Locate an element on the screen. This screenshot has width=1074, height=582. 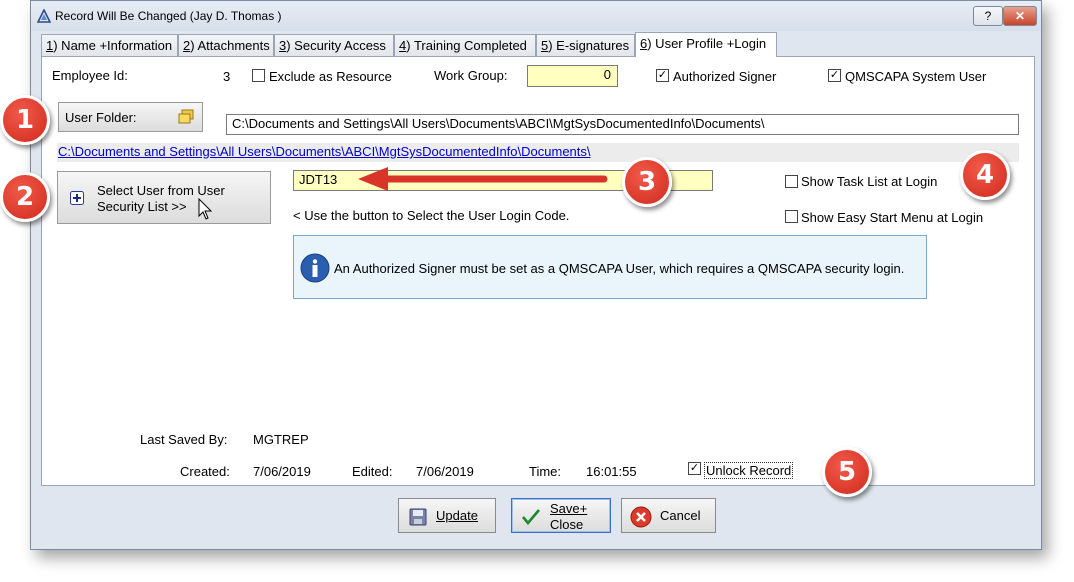
annotation-badge-2: 2 is located at coordinates (25, 197).